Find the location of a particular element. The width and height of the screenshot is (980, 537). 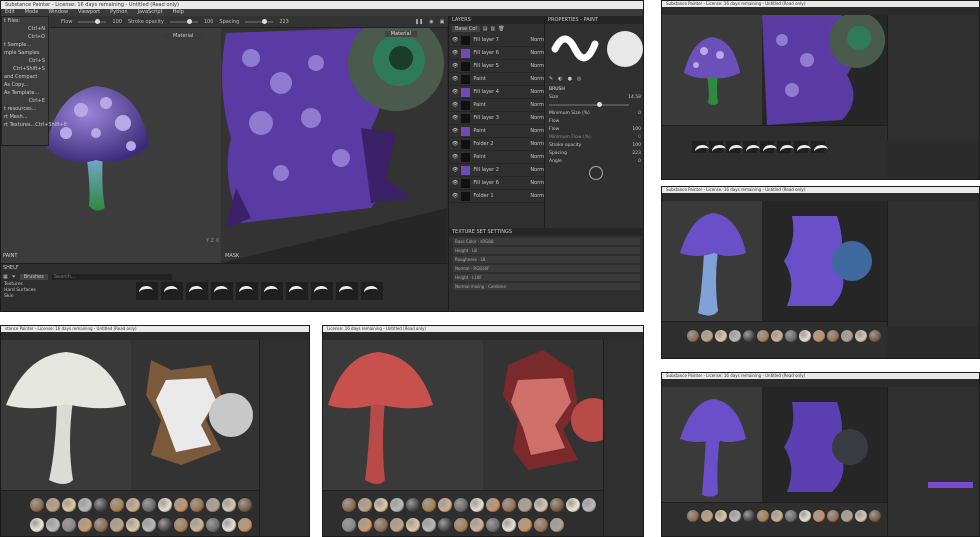

prop-spacing-value: 223 is located at coordinates (636, 154).